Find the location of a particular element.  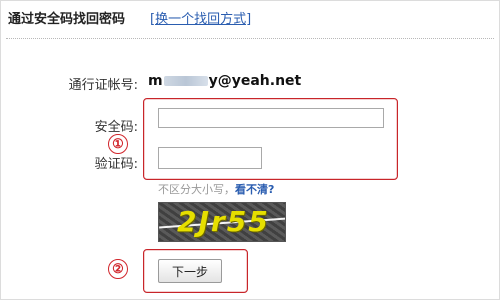

account-label: 通行证帐号: is located at coordinates (103, 85).